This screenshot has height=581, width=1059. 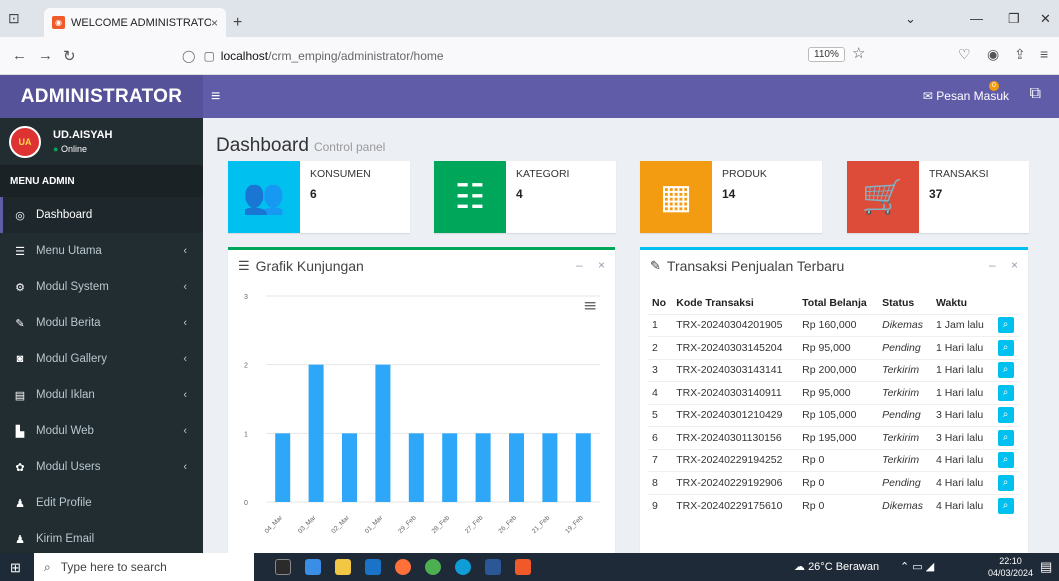 I want to click on external-link-icon: ⧉, so click(x=1035, y=94).